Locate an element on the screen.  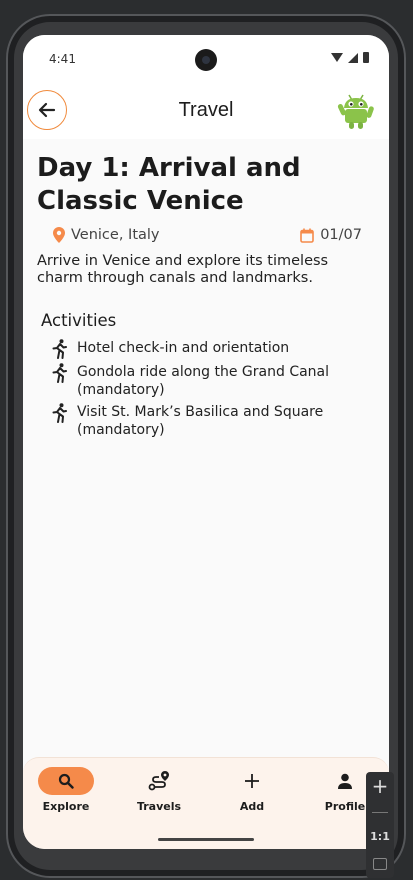
plus-icon is located at coordinates (252, 781).